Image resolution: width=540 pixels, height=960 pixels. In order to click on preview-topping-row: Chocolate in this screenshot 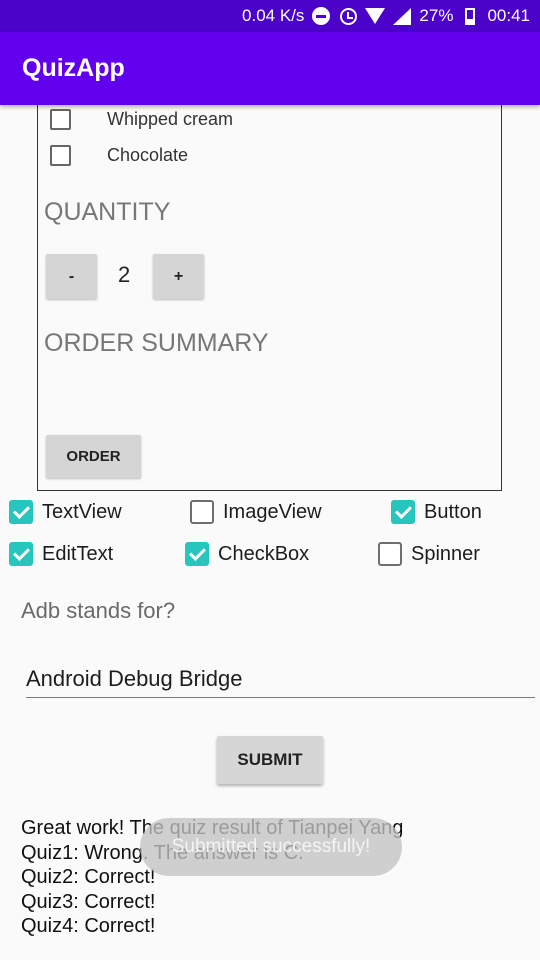, I will do `click(119, 155)`.